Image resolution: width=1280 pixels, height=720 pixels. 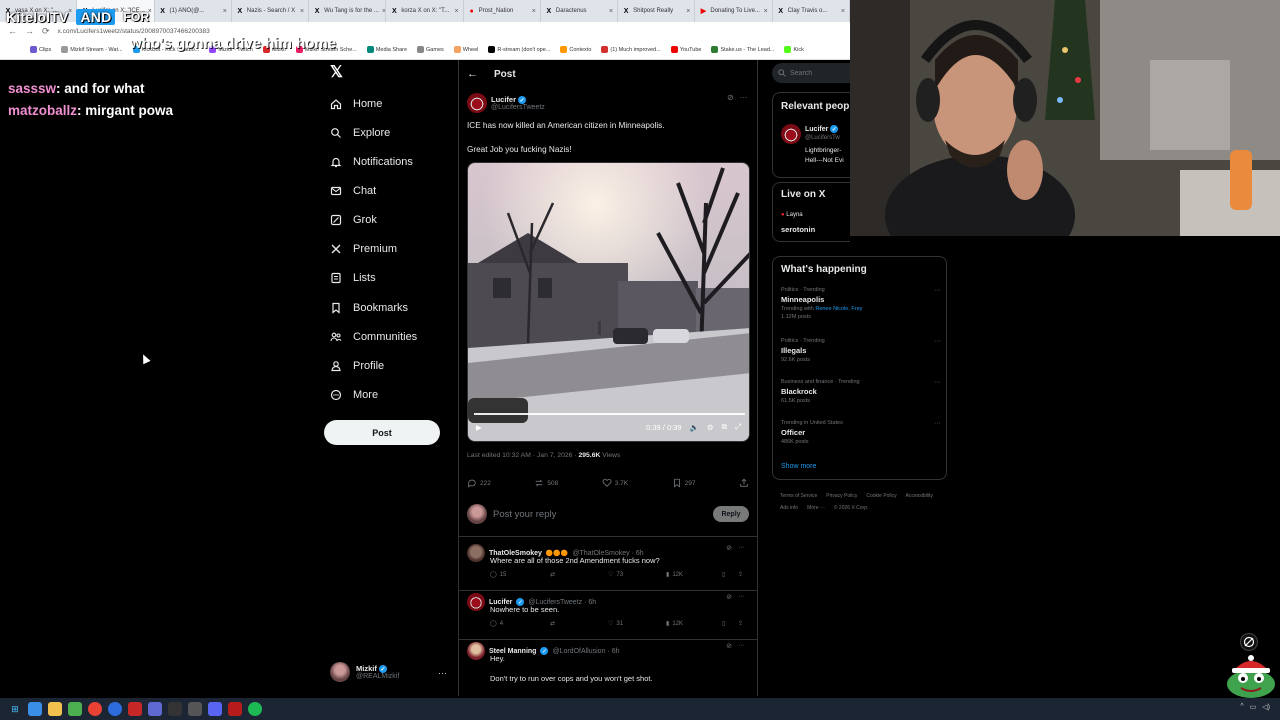 I want to click on relevant-name: Lucifer, so click(x=816, y=129).